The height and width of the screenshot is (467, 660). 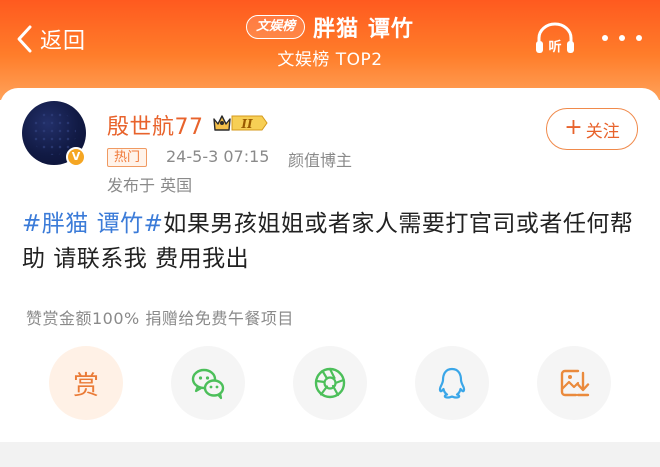 I want to click on donation-note: 赞赏金额100% 捐赠给免费午餐项目, so click(x=160, y=318).